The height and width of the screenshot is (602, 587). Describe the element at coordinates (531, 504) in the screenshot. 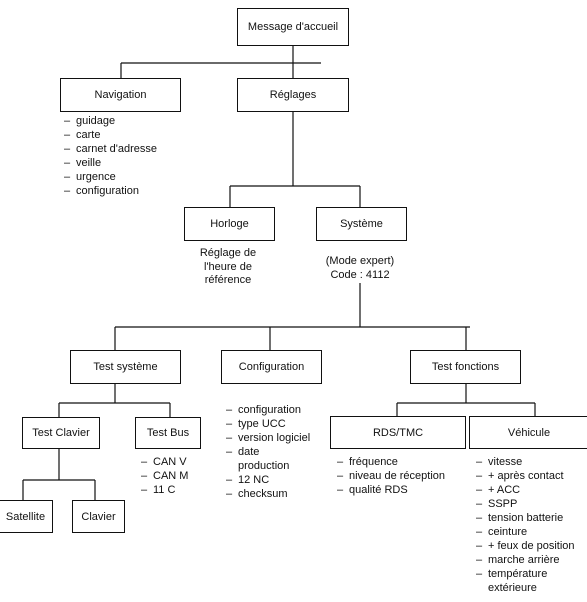

I see `list-item: SSPP` at that location.